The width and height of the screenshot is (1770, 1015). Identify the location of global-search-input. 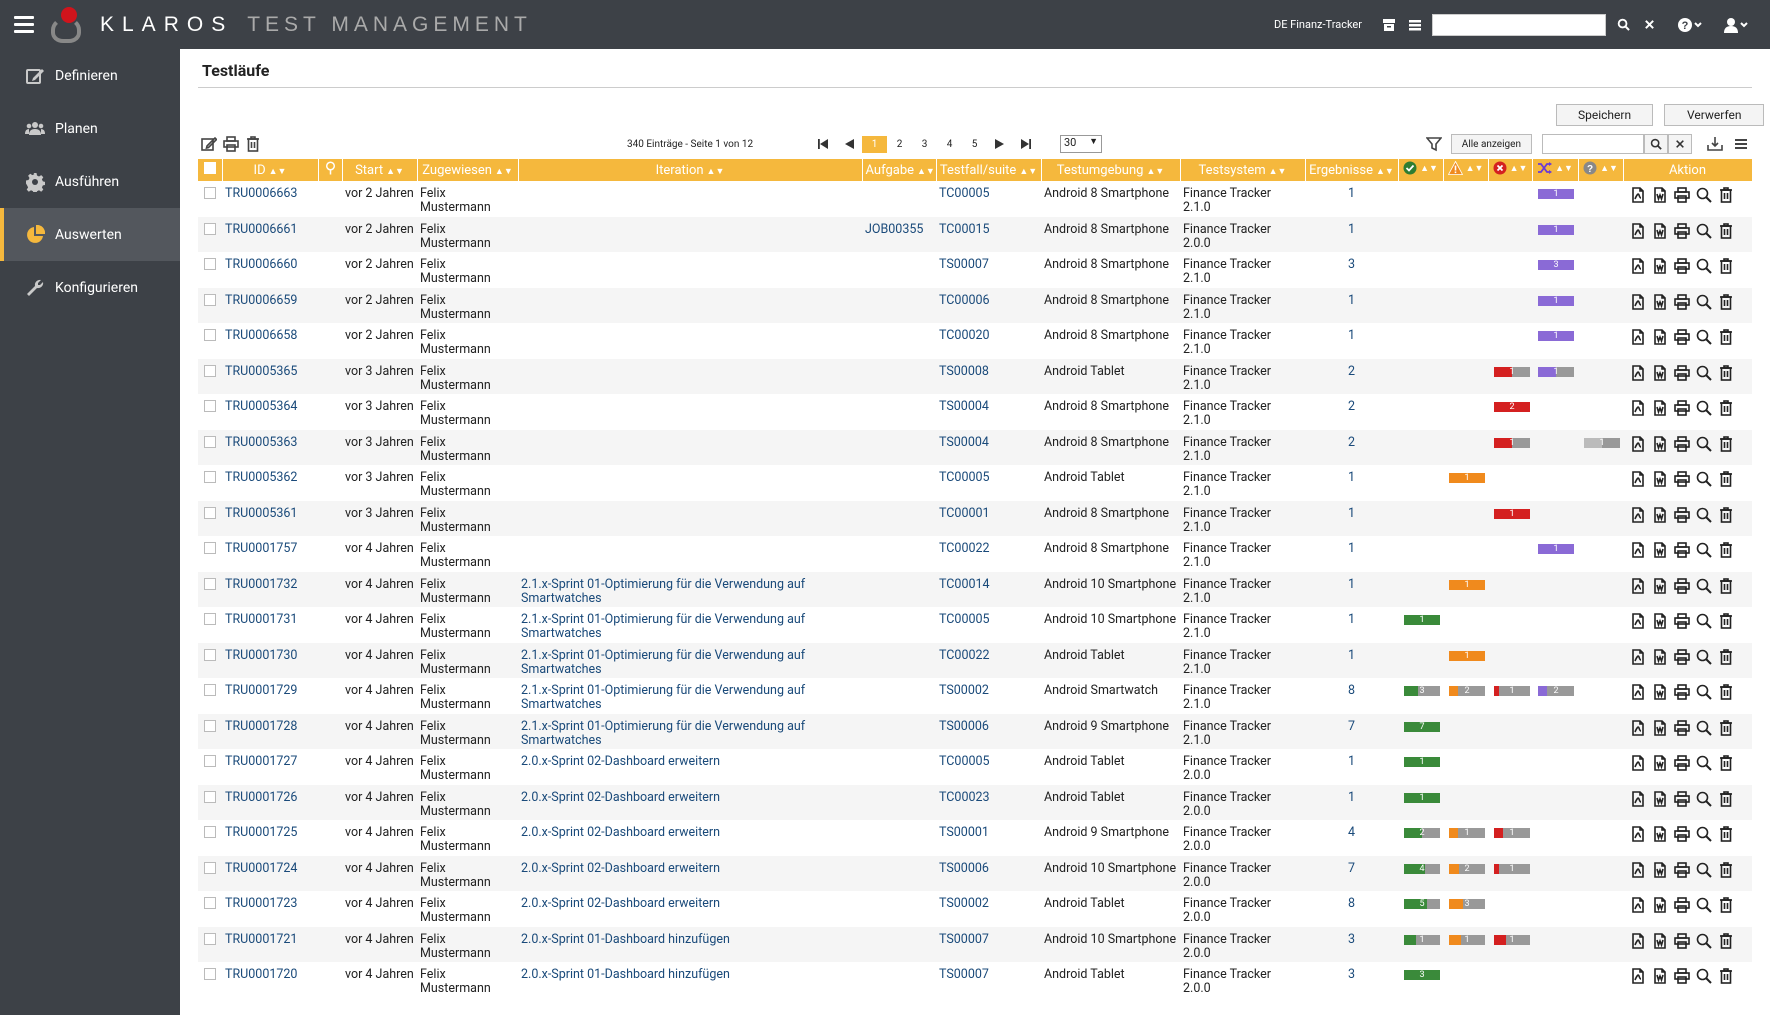
(1519, 24).